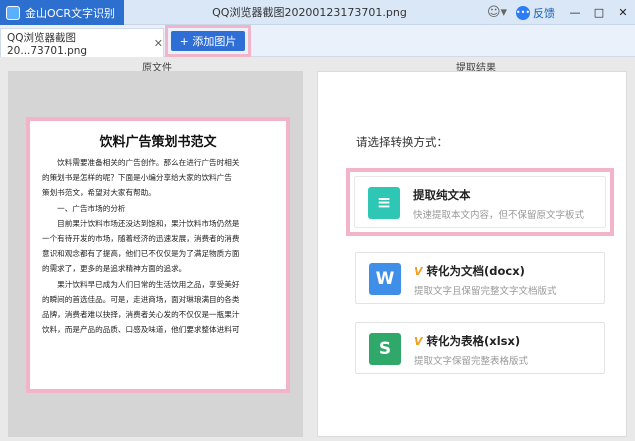  I want to click on option-desc: 提取文字保留完整表格版式, so click(471, 361).